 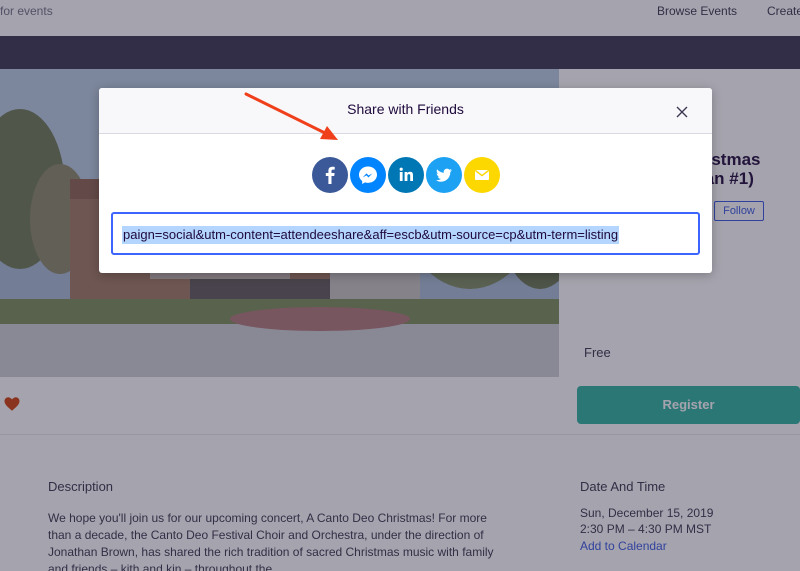 I want to click on linkedin-share-button, so click(x=406, y=175).